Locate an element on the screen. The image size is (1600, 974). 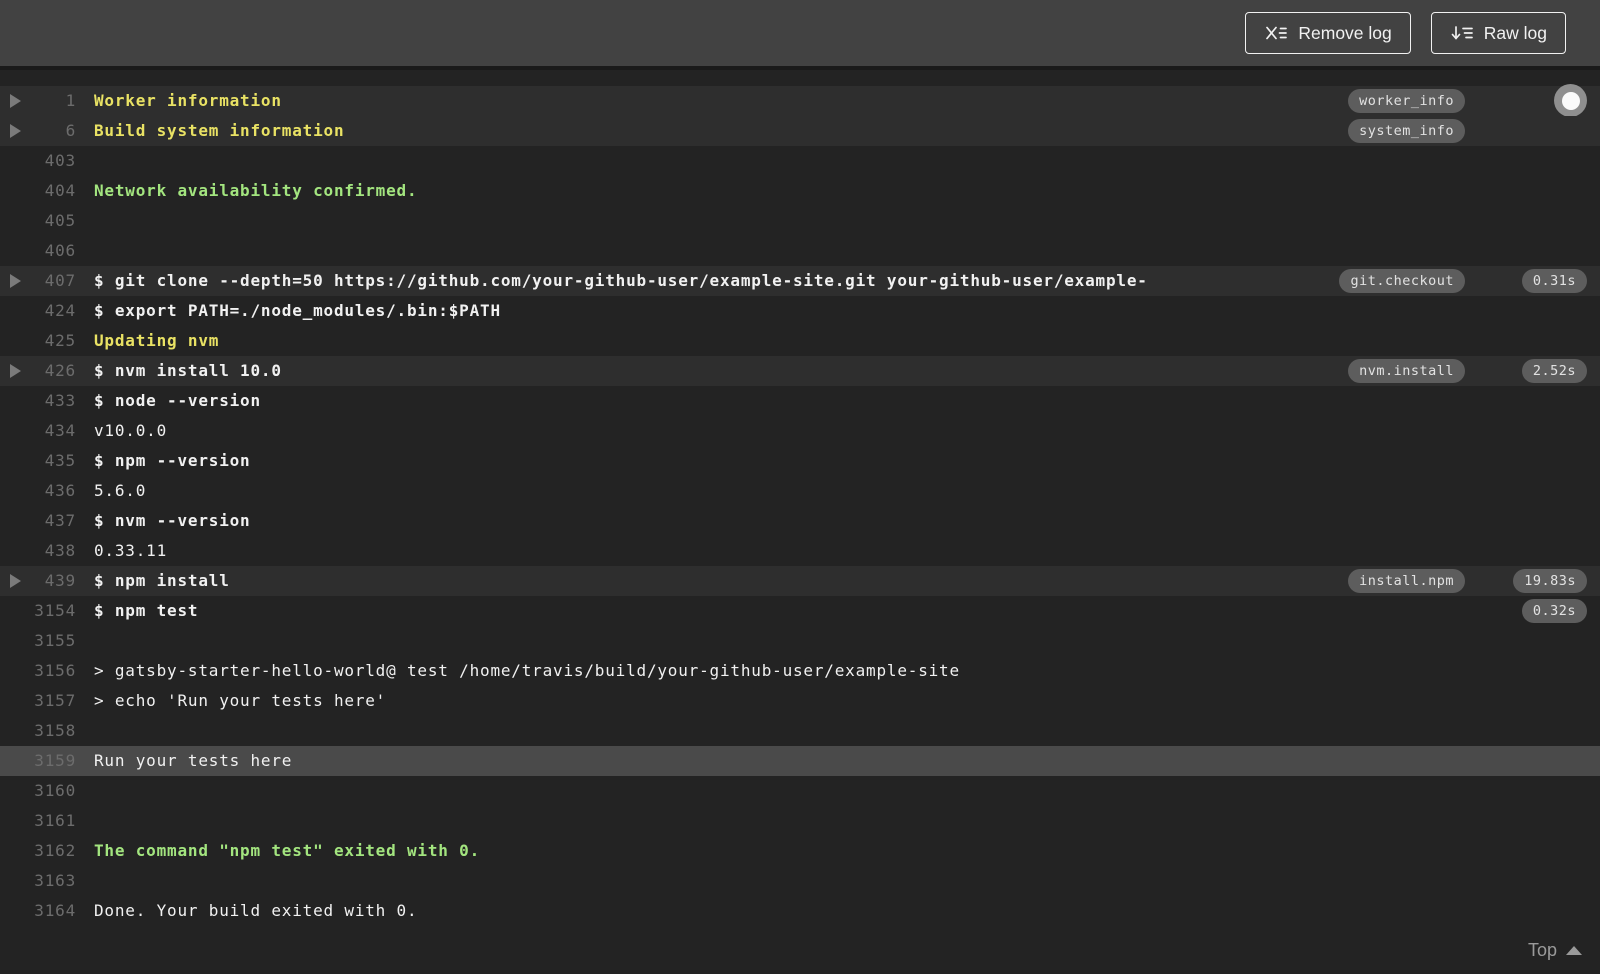
remove-log-icon is located at coordinates (1276, 33).